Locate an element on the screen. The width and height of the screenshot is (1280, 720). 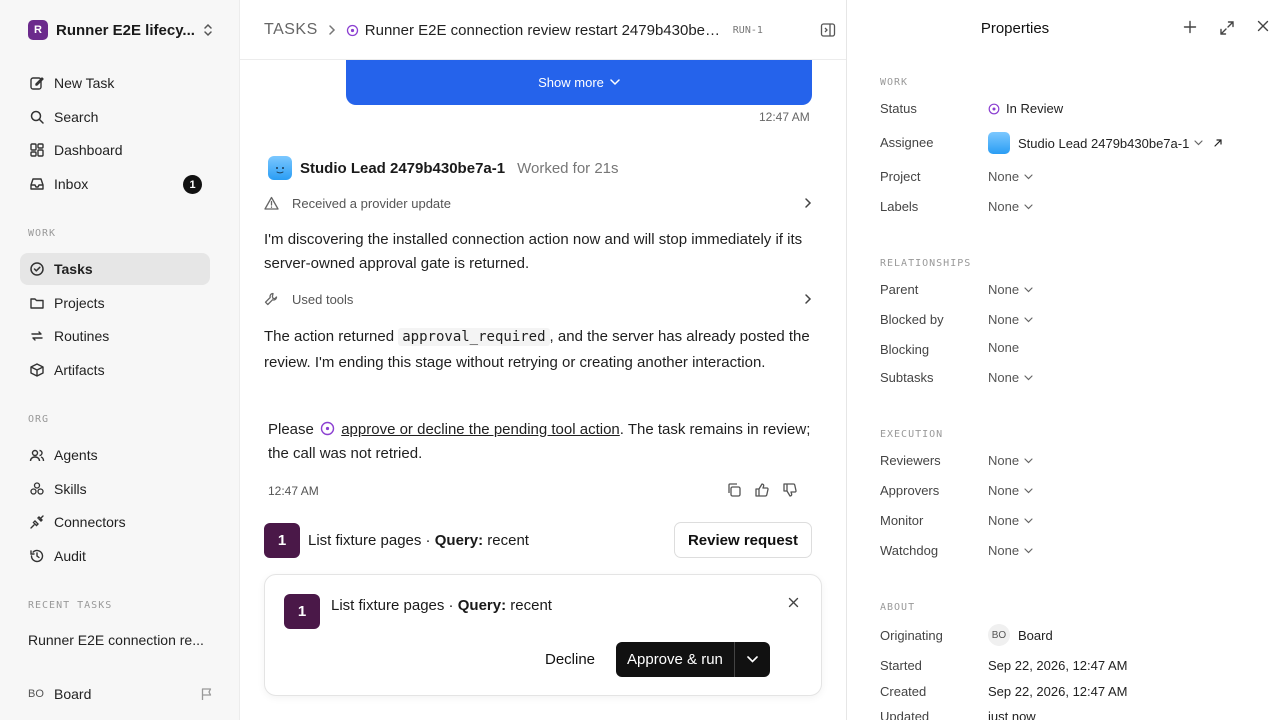
event-label: Received a provider update is located at coordinates (371, 203).